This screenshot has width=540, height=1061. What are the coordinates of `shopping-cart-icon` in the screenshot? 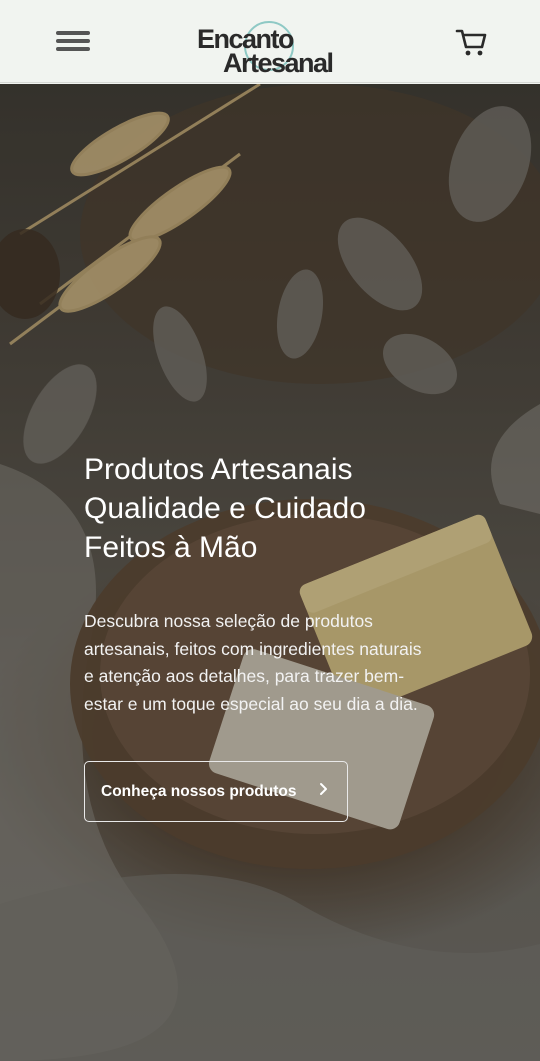 It's located at (472, 41).